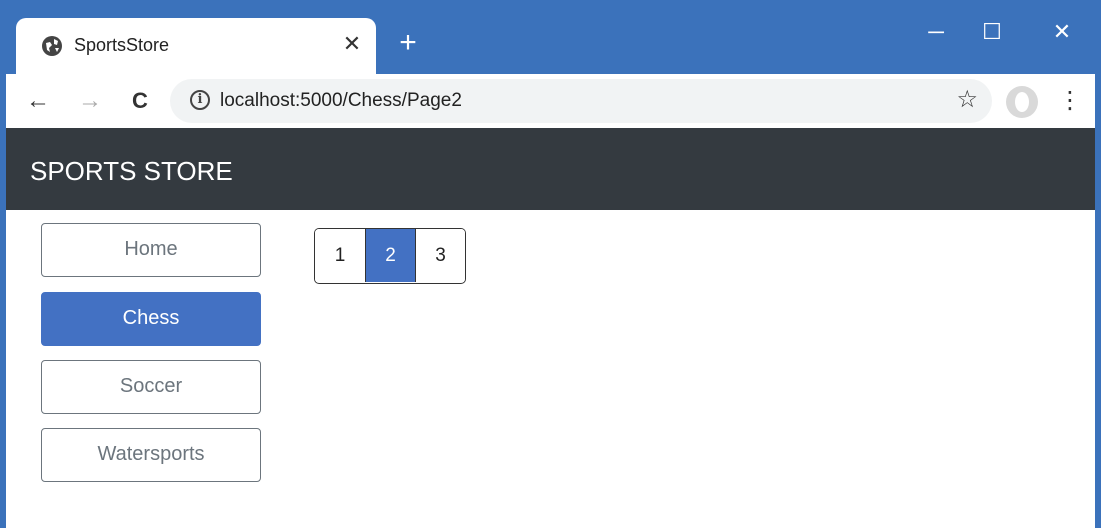 This screenshot has width=1101, height=528. Describe the element at coordinates (151, 319) in the screenshot. I see `category-button-chess: Chess` at that location.